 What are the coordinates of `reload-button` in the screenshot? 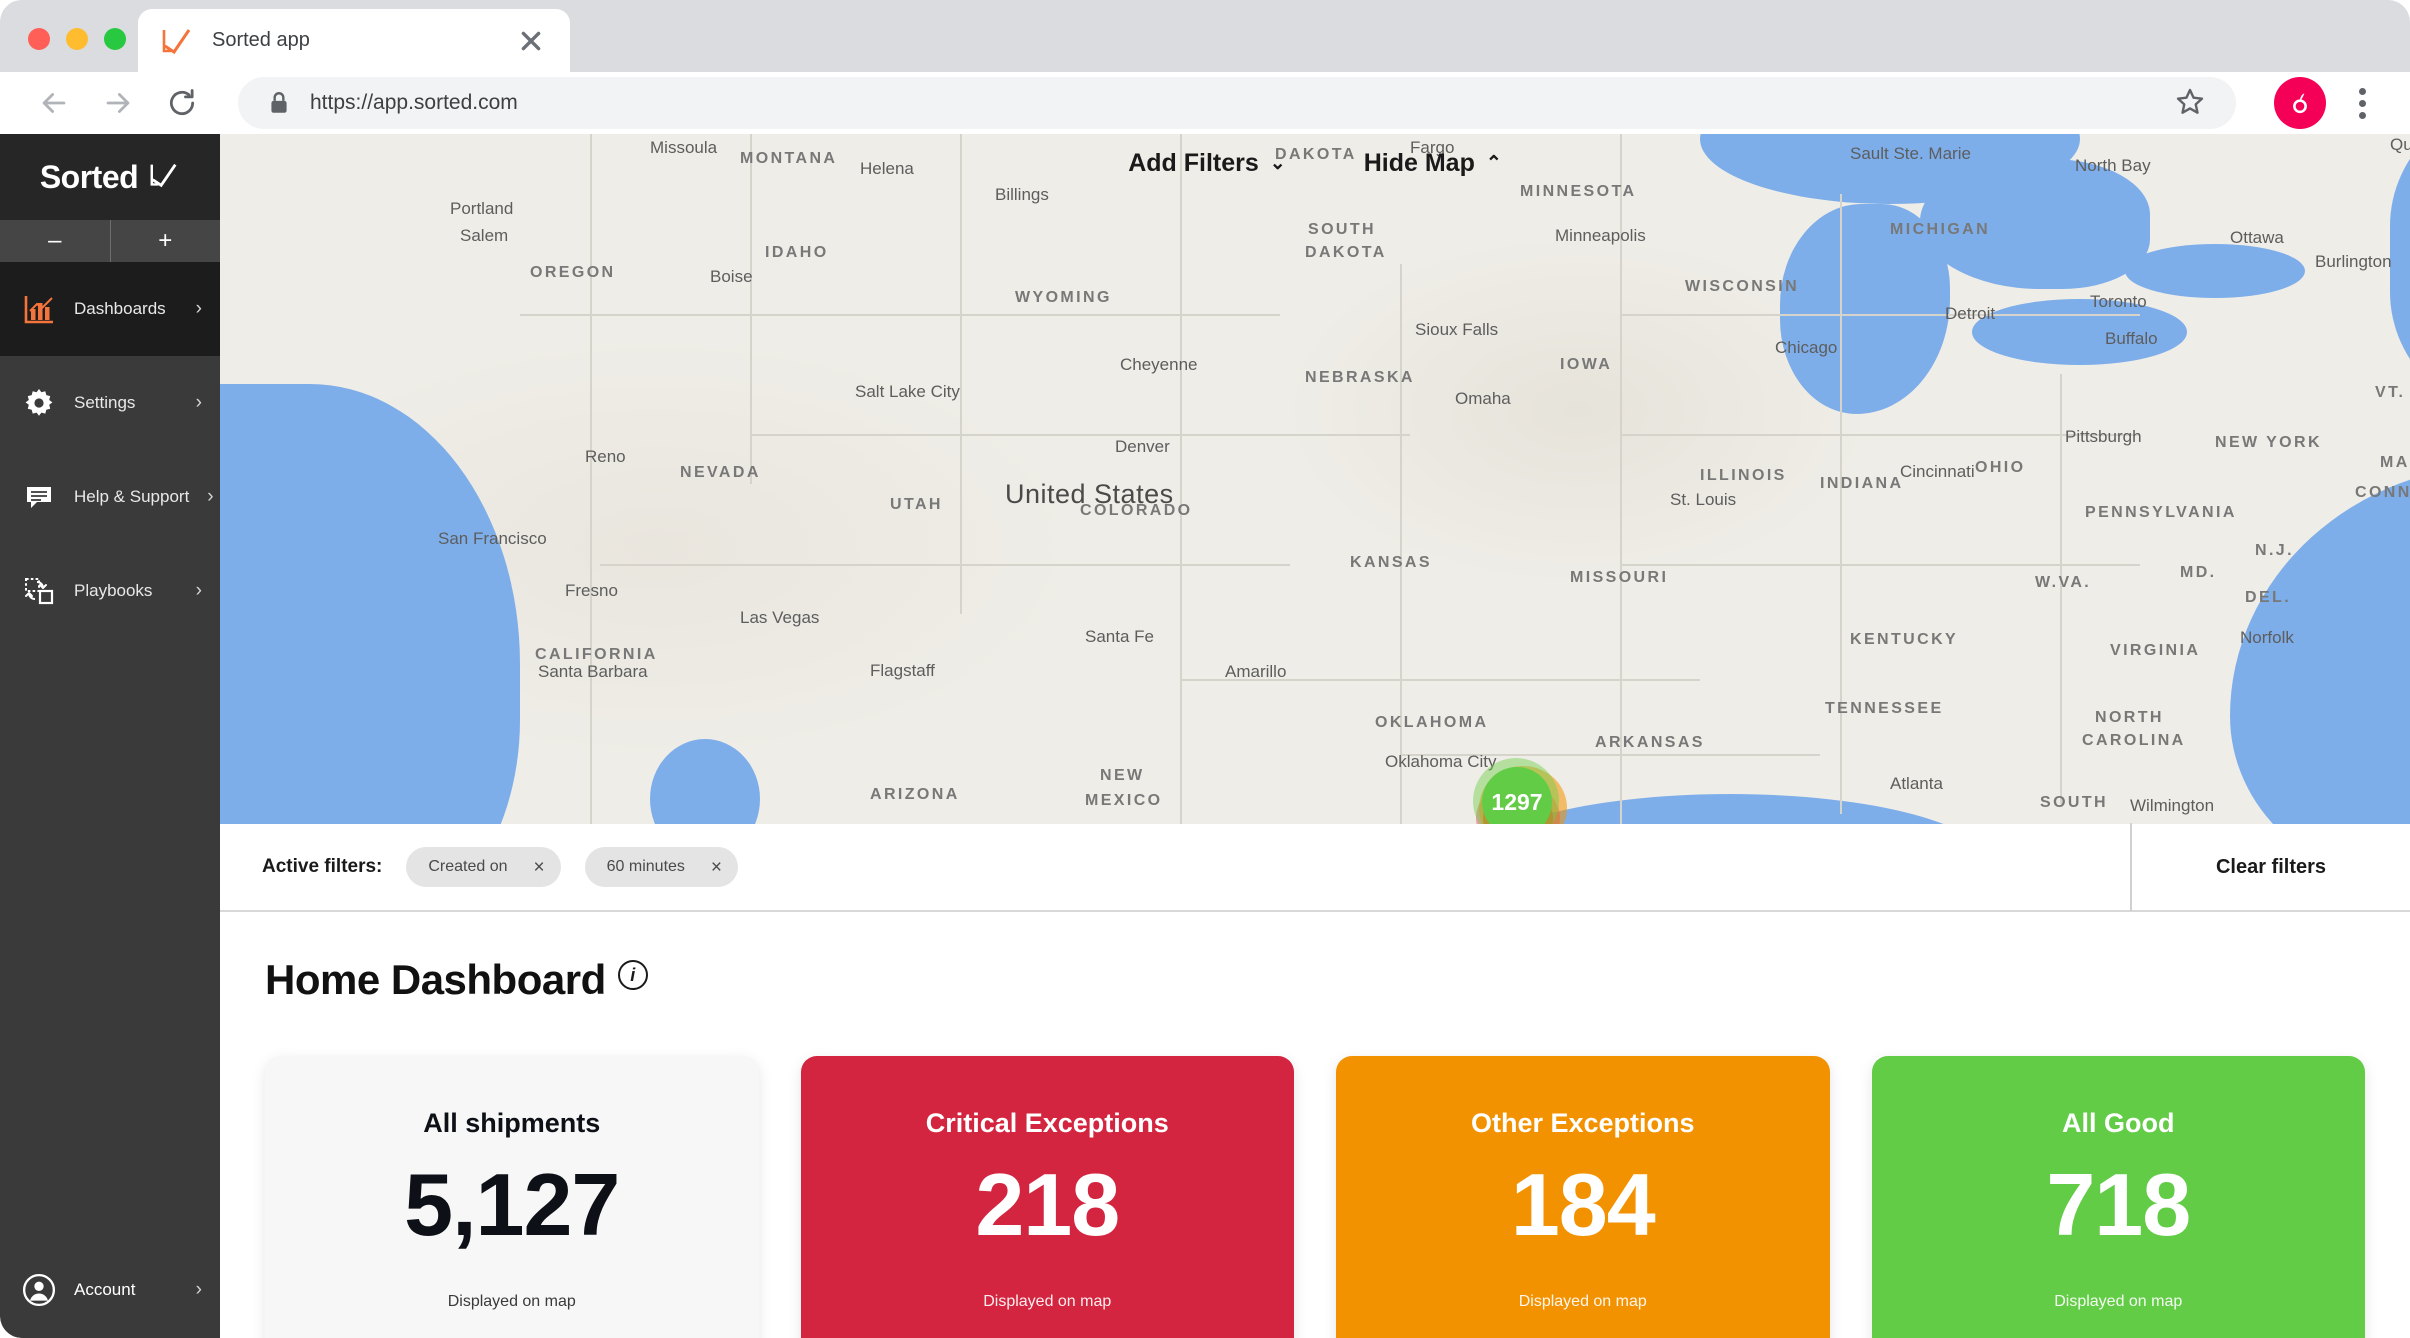 It's located at (182, 103).